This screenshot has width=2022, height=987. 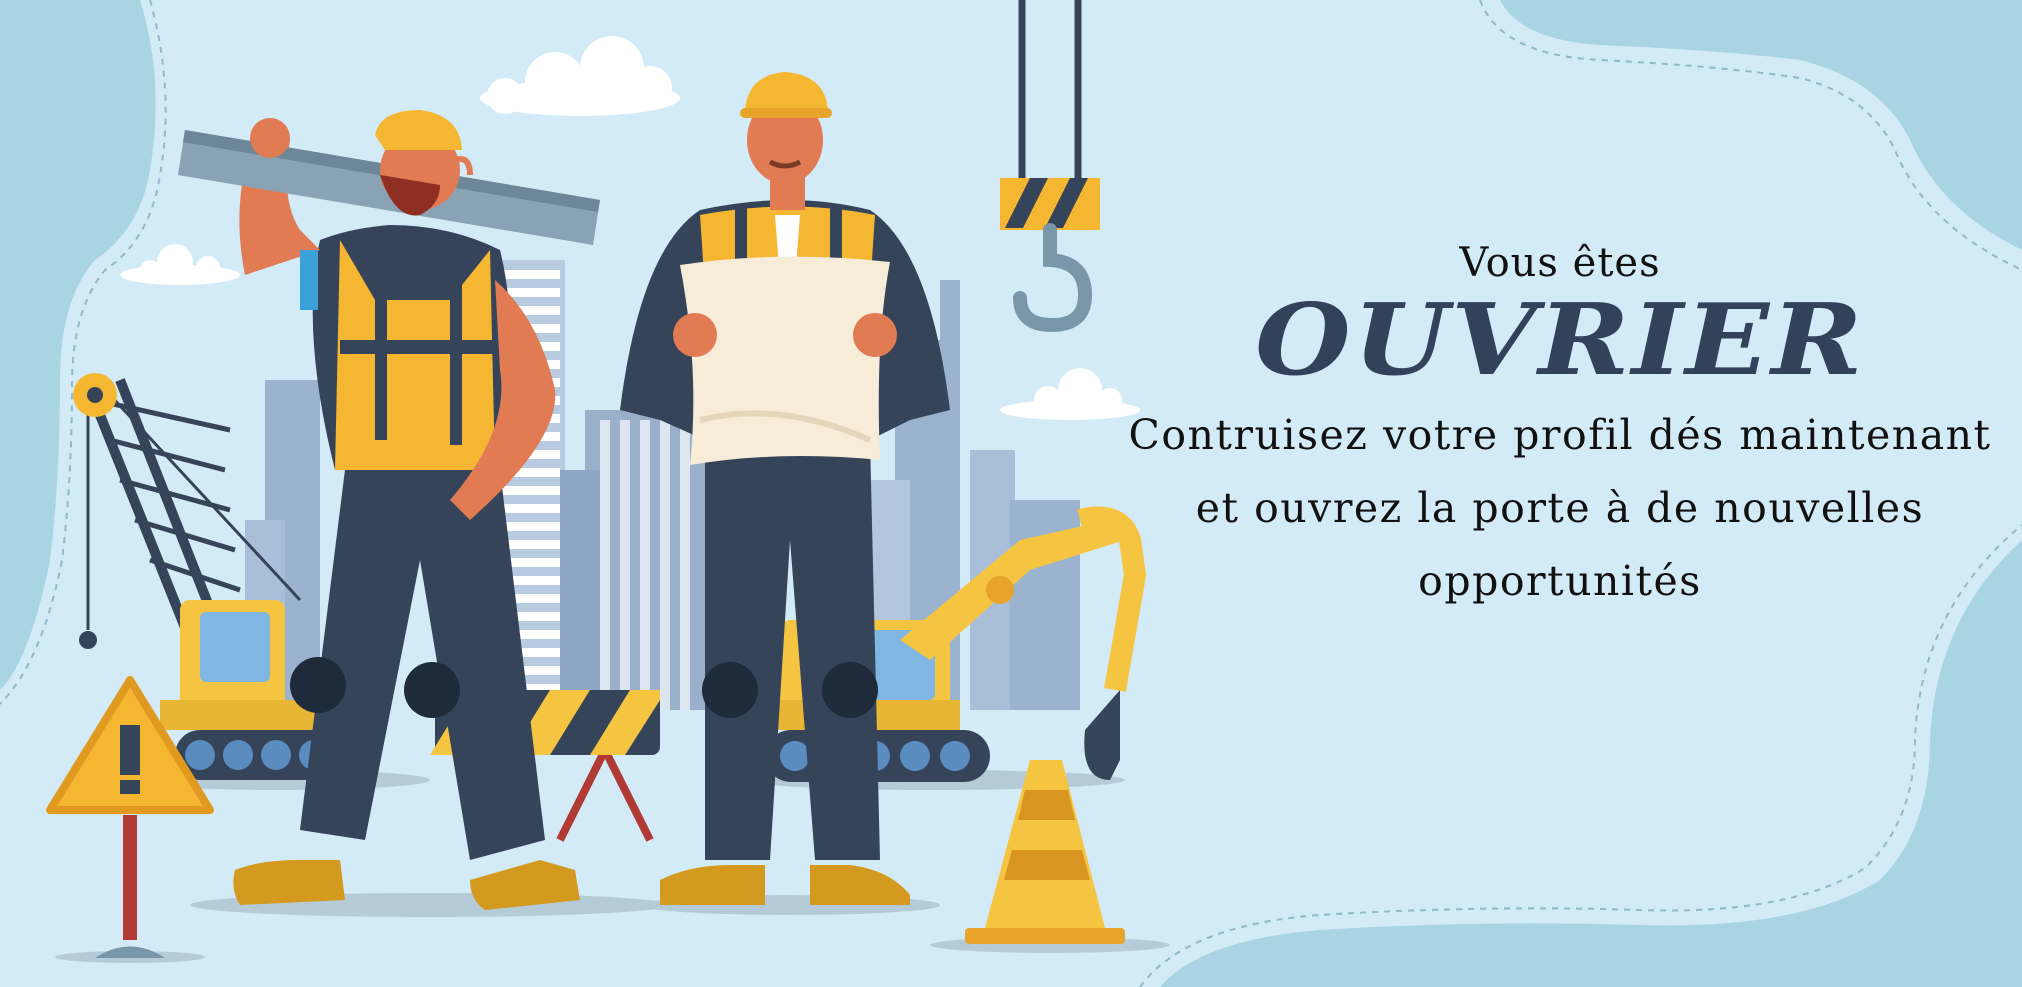 I want to click on crane-hook, so click(x=1050, y=166).